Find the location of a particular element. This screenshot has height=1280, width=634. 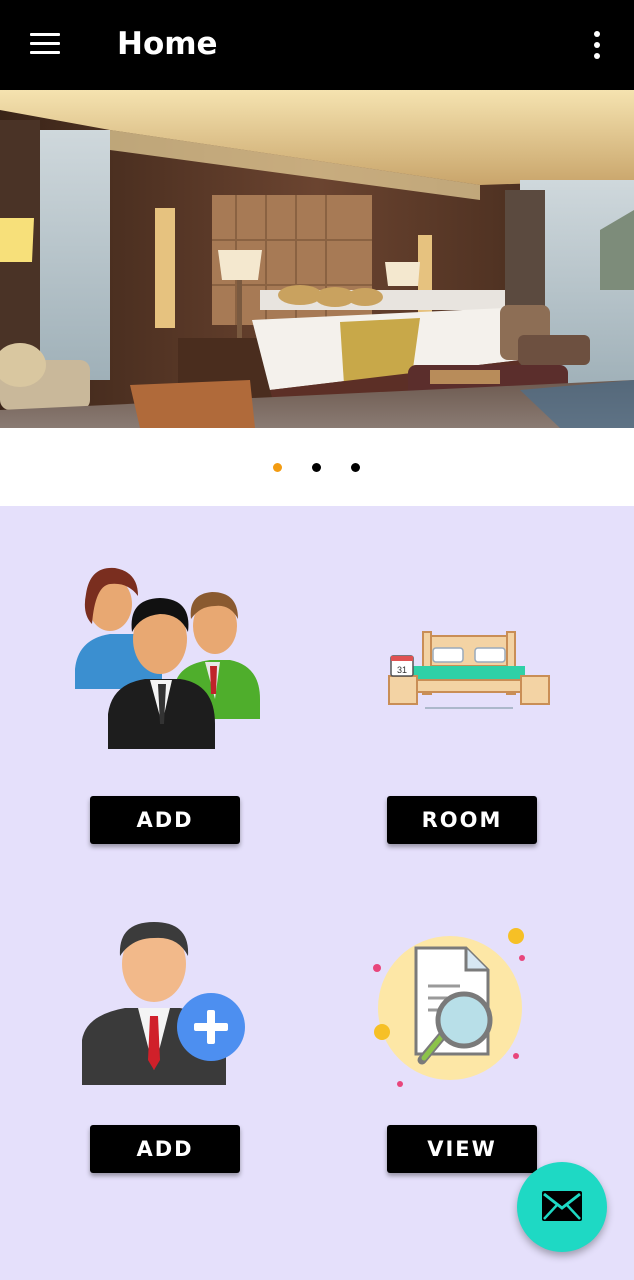

document-search-icon is located at coordinates (449, 1007).